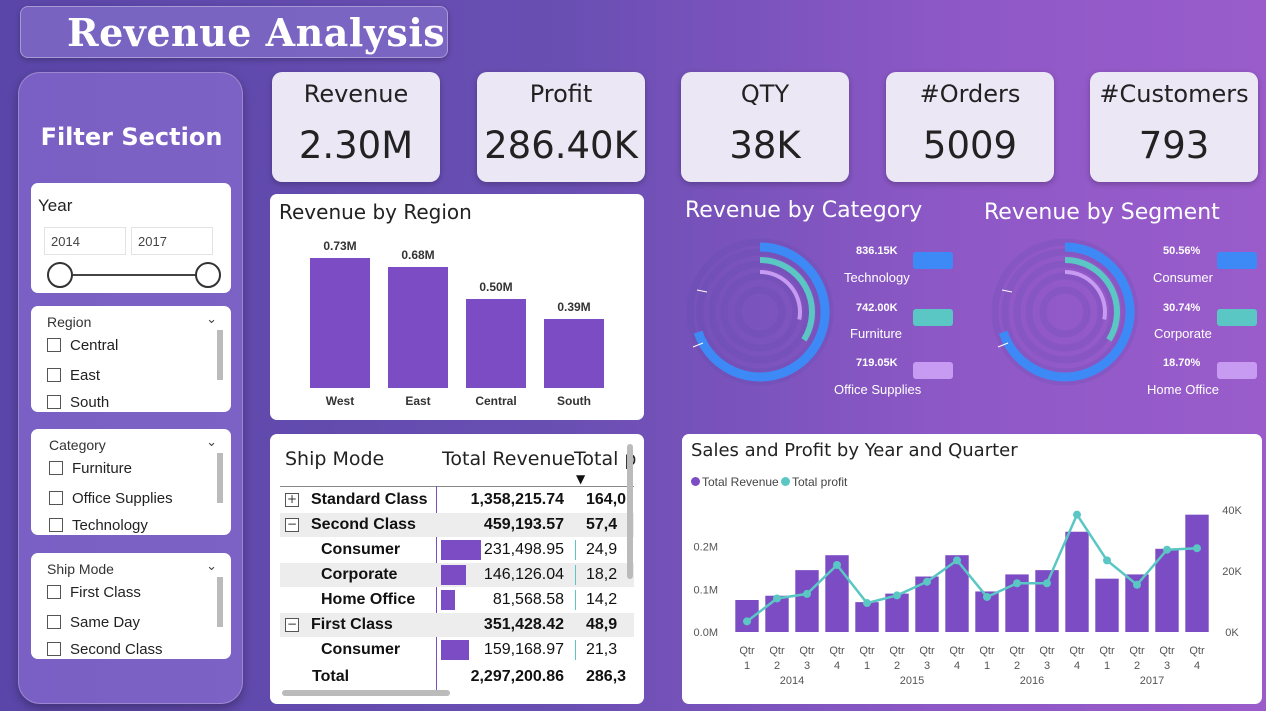 This screenshot has width=1266, height=711. Describe the element at coordinates (111, 498) in the screenshot. I see `category-option: Office Supplies` at that location.